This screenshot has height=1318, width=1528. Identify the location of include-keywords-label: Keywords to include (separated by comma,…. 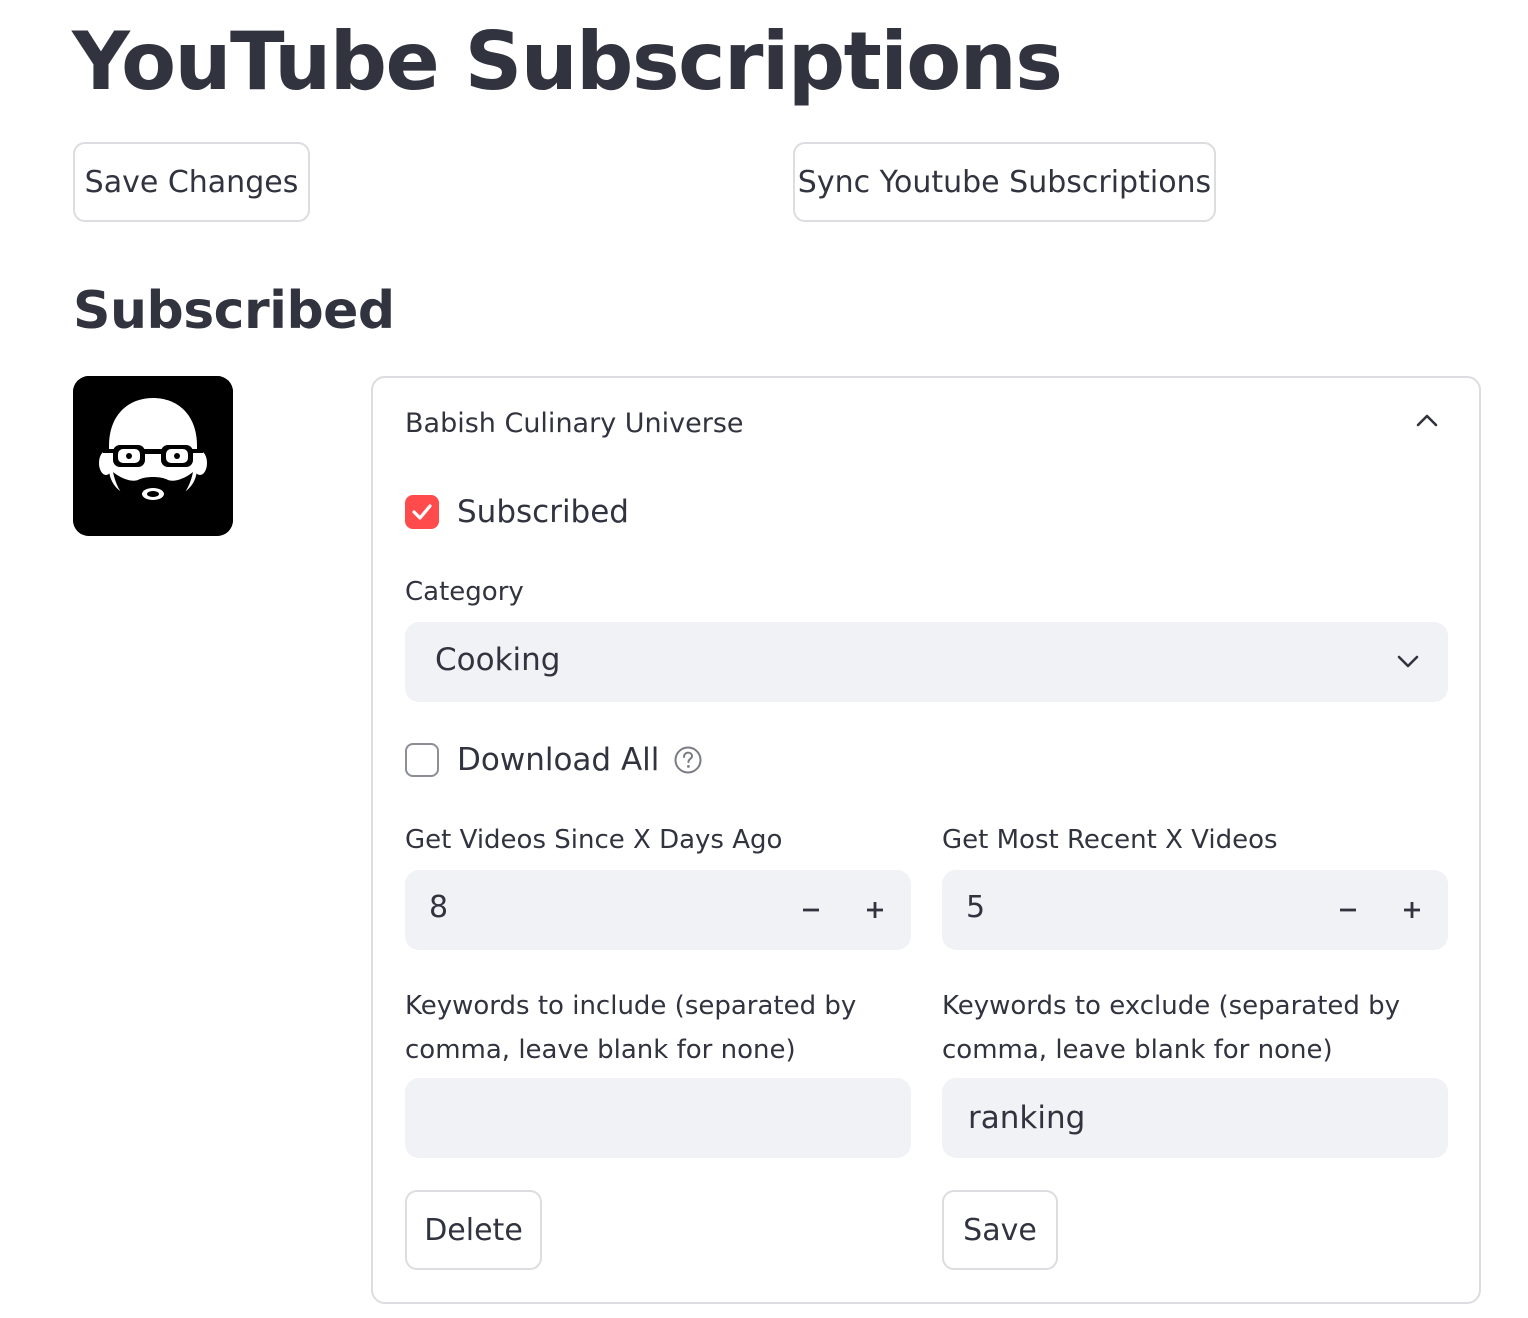
(631, 1028).